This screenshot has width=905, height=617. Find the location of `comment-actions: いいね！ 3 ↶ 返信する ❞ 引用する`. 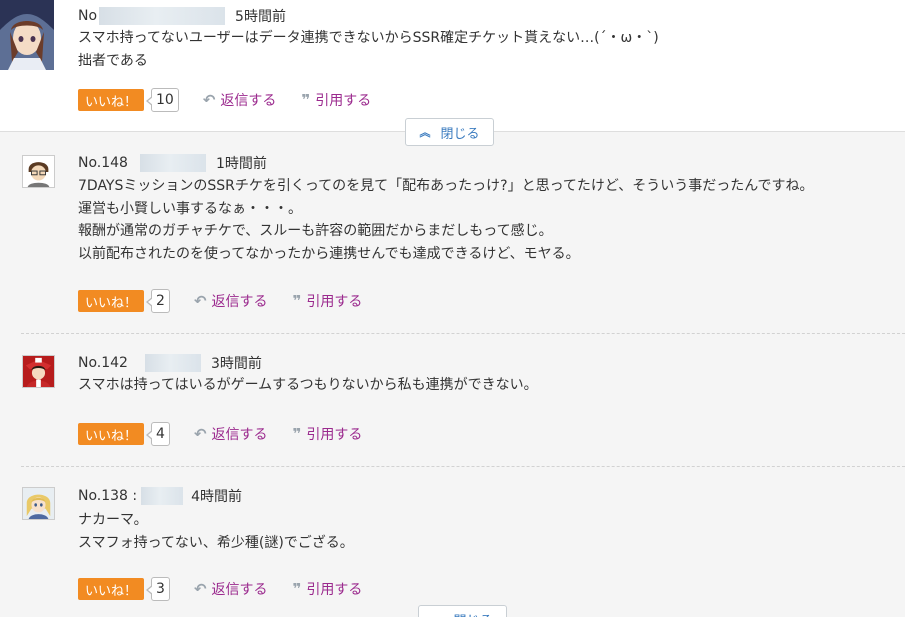

comment-actions: いいね！ 3 ↶ 返信する ❞ 引用する is located at coordinates (220, 589).